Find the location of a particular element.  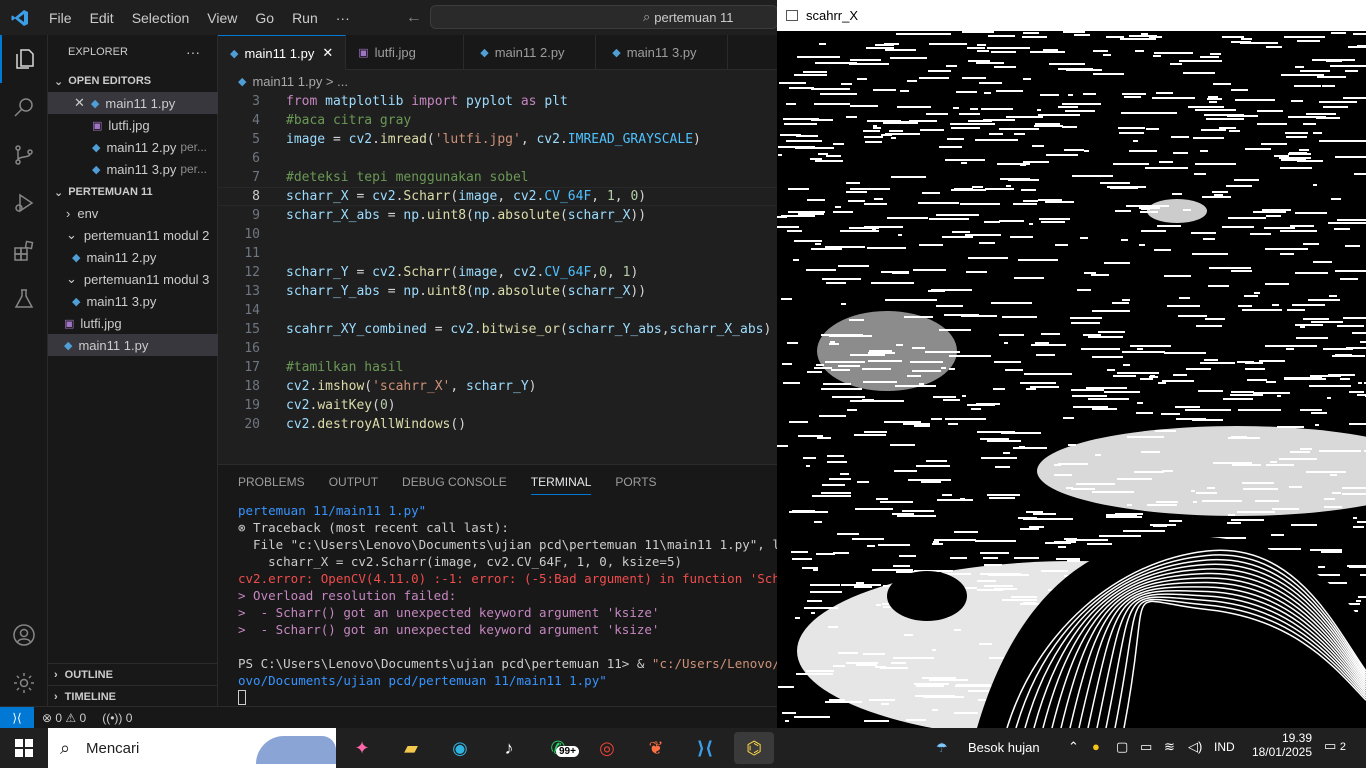

broadcast-icon: ((•)) is located at coordinates (114, 718).